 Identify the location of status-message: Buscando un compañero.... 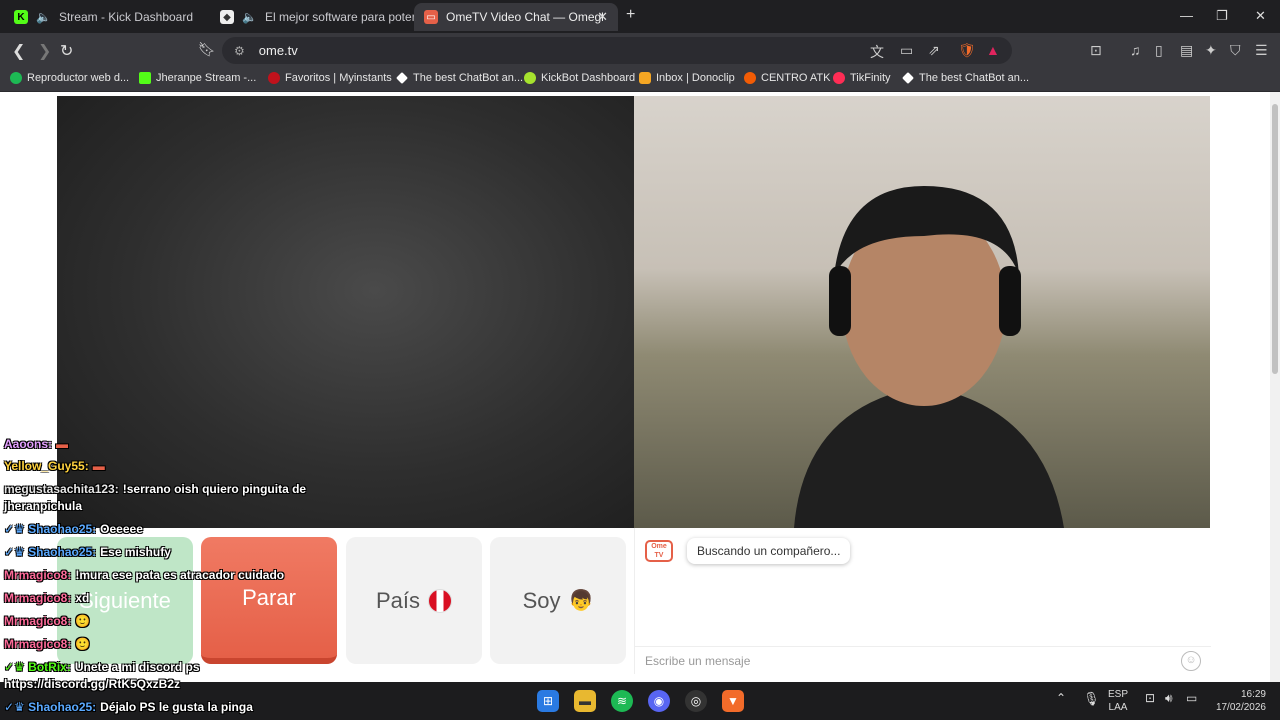
(769, 551).